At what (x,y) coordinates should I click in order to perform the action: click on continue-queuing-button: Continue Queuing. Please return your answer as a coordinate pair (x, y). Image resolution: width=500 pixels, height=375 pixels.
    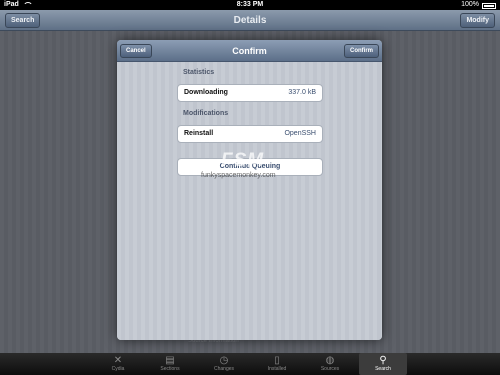
    Looking at the image, I should click on (250, 167).